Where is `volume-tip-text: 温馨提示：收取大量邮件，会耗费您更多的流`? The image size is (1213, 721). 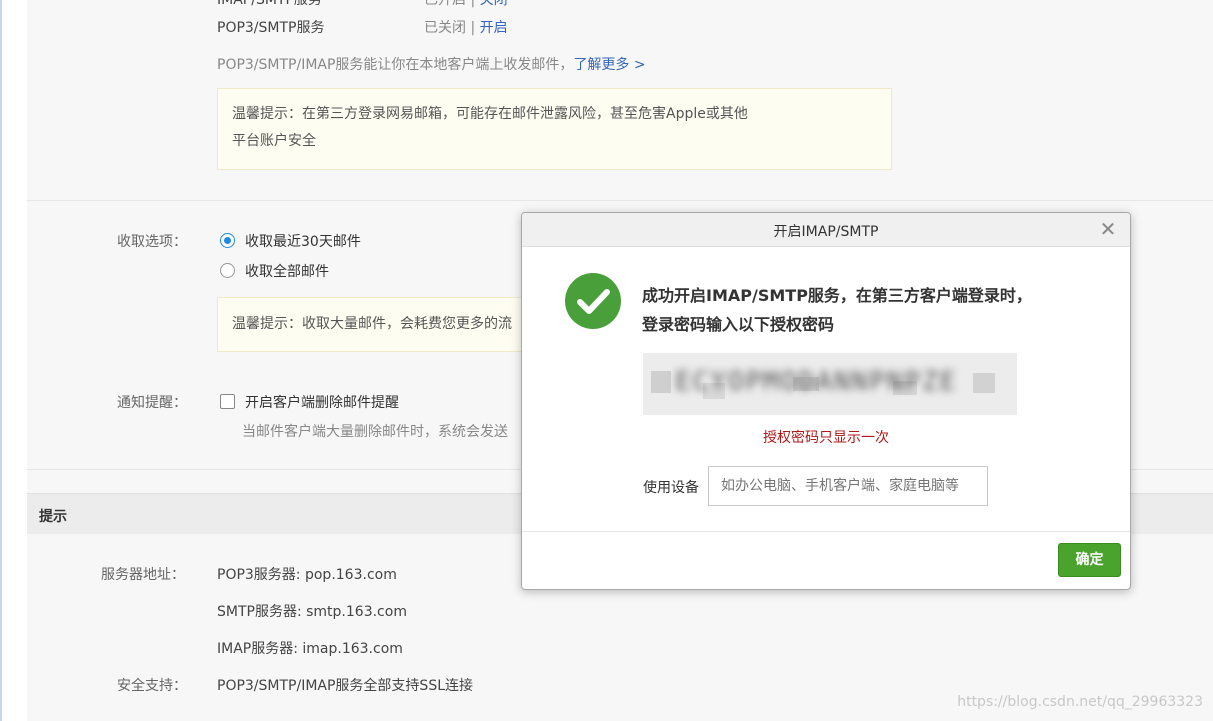 volume-tip-text: 温馨提示：收取大量邮件，会耗费您更多的流 is located at coordinates (372, 324).